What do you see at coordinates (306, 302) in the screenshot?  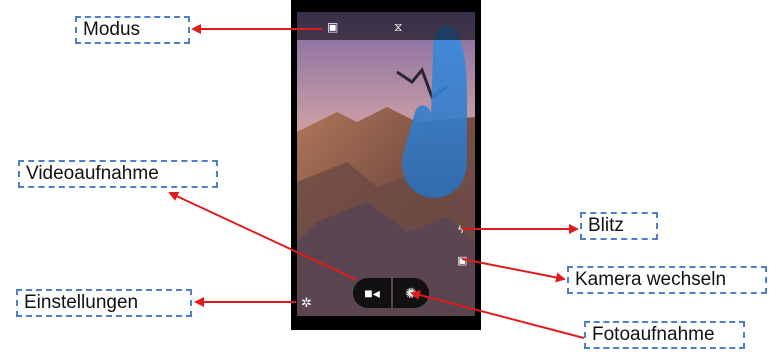 I see `gear-icon: ✲` at bounding box center [306, 302].